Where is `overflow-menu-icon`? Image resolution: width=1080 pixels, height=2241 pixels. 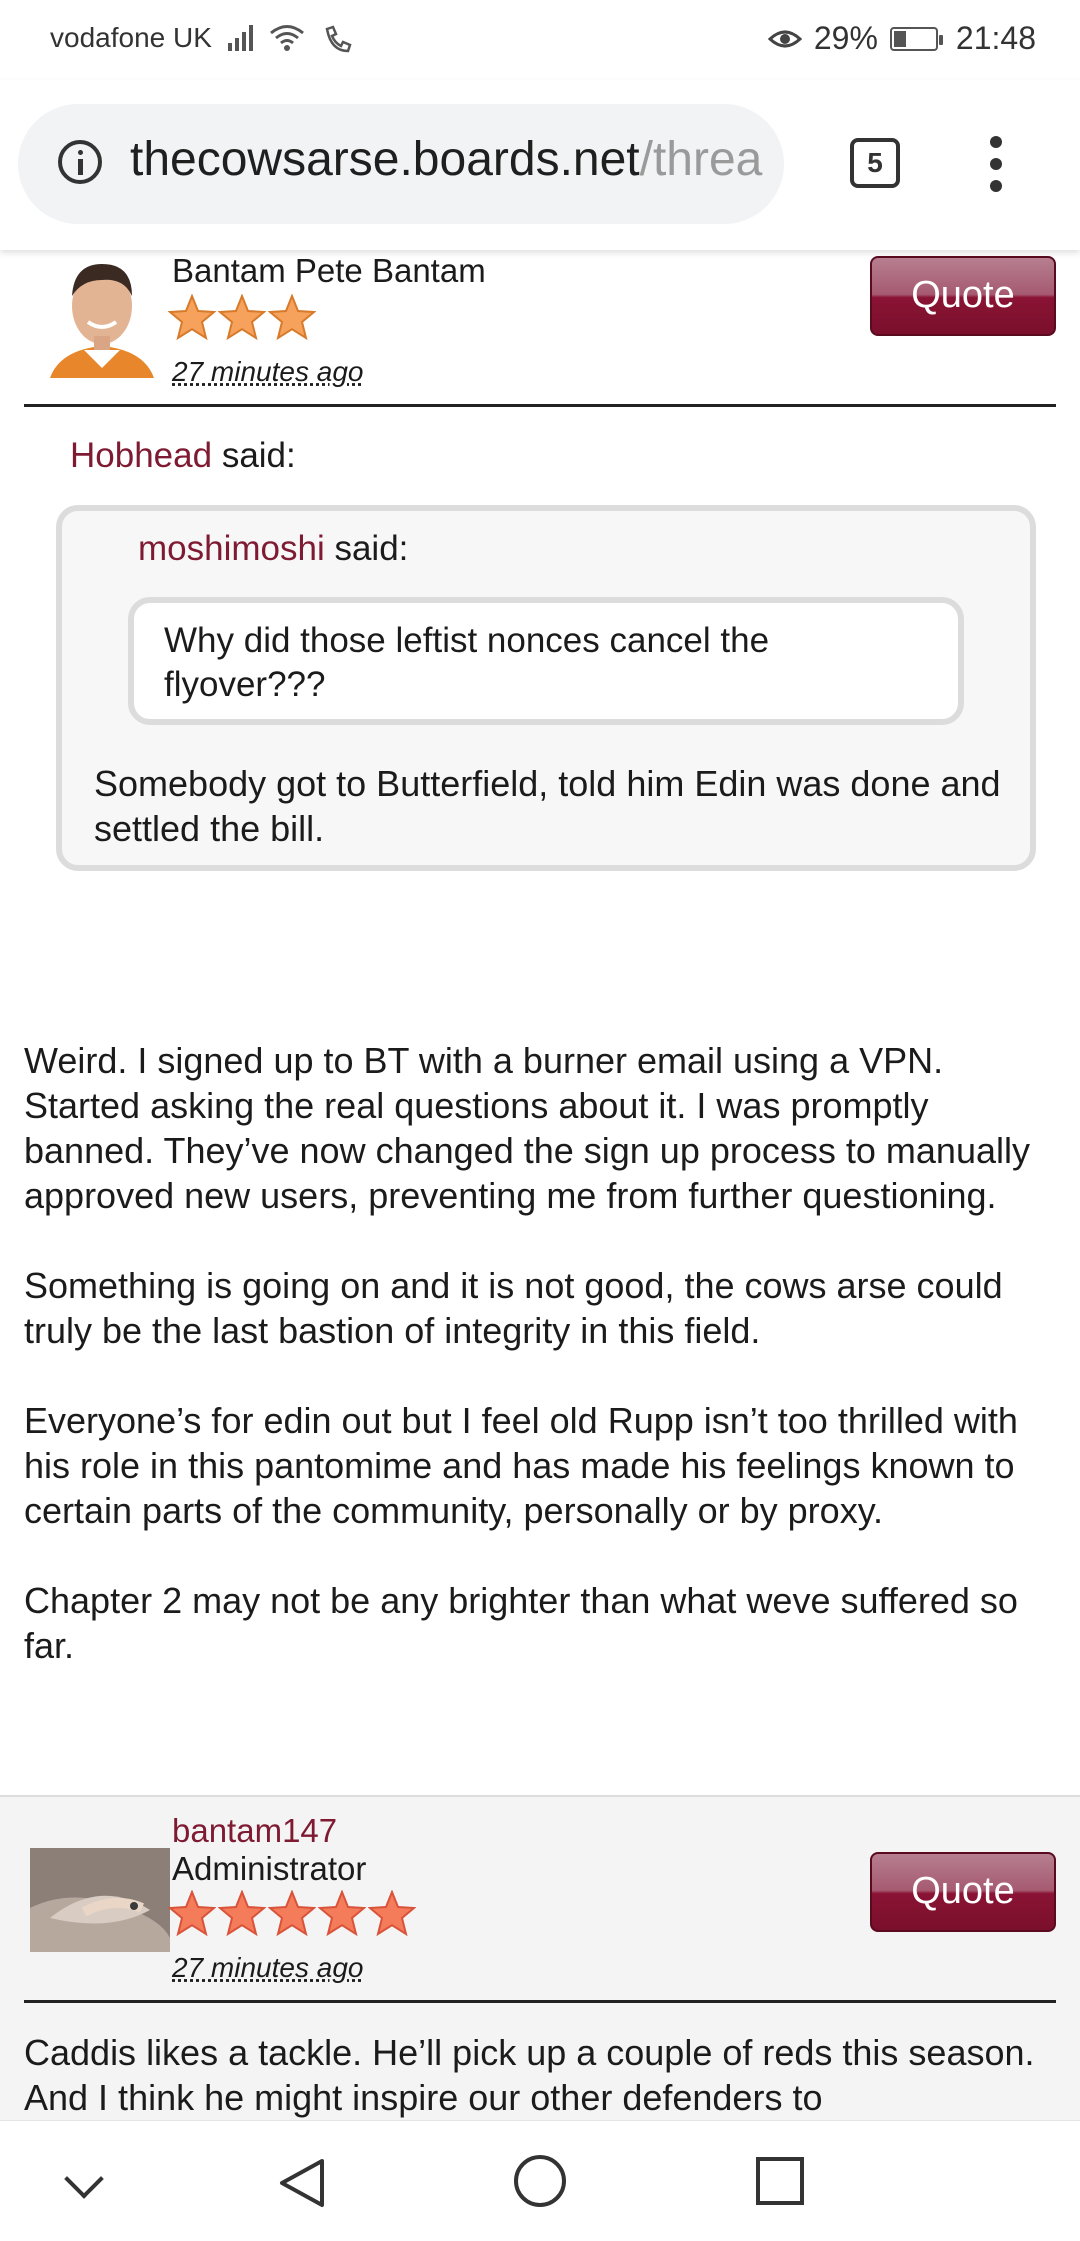
overflow-menu-icon is located at coordinates (996, 166).